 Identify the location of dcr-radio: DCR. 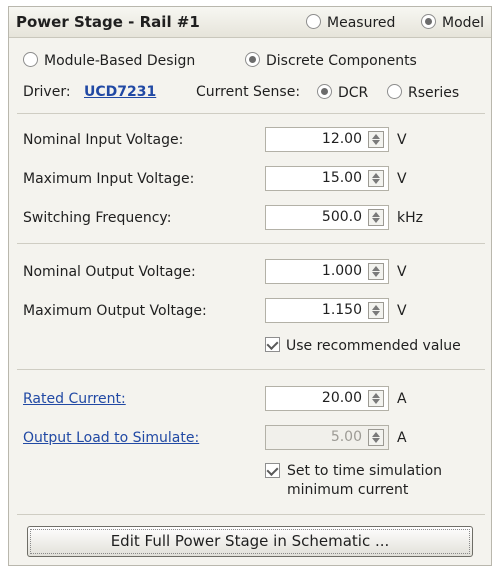
(342, 92).